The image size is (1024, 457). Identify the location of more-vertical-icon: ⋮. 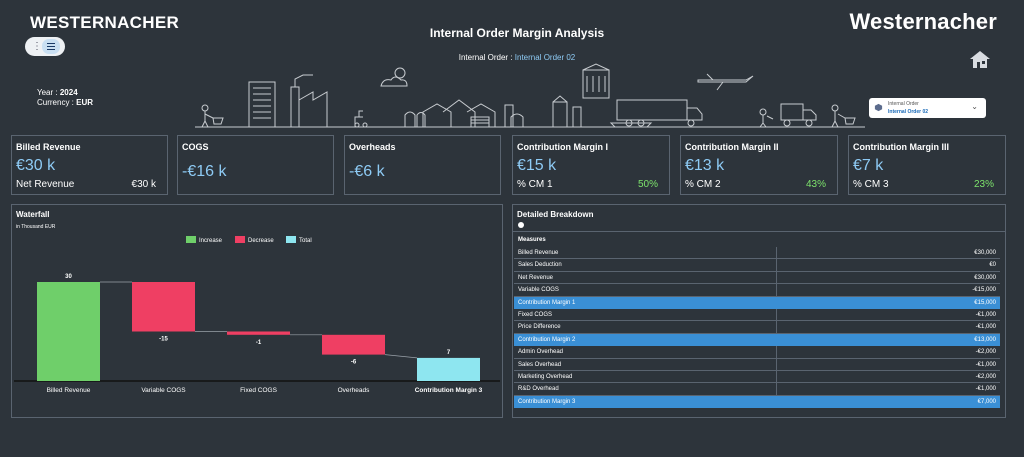
(37, 46).